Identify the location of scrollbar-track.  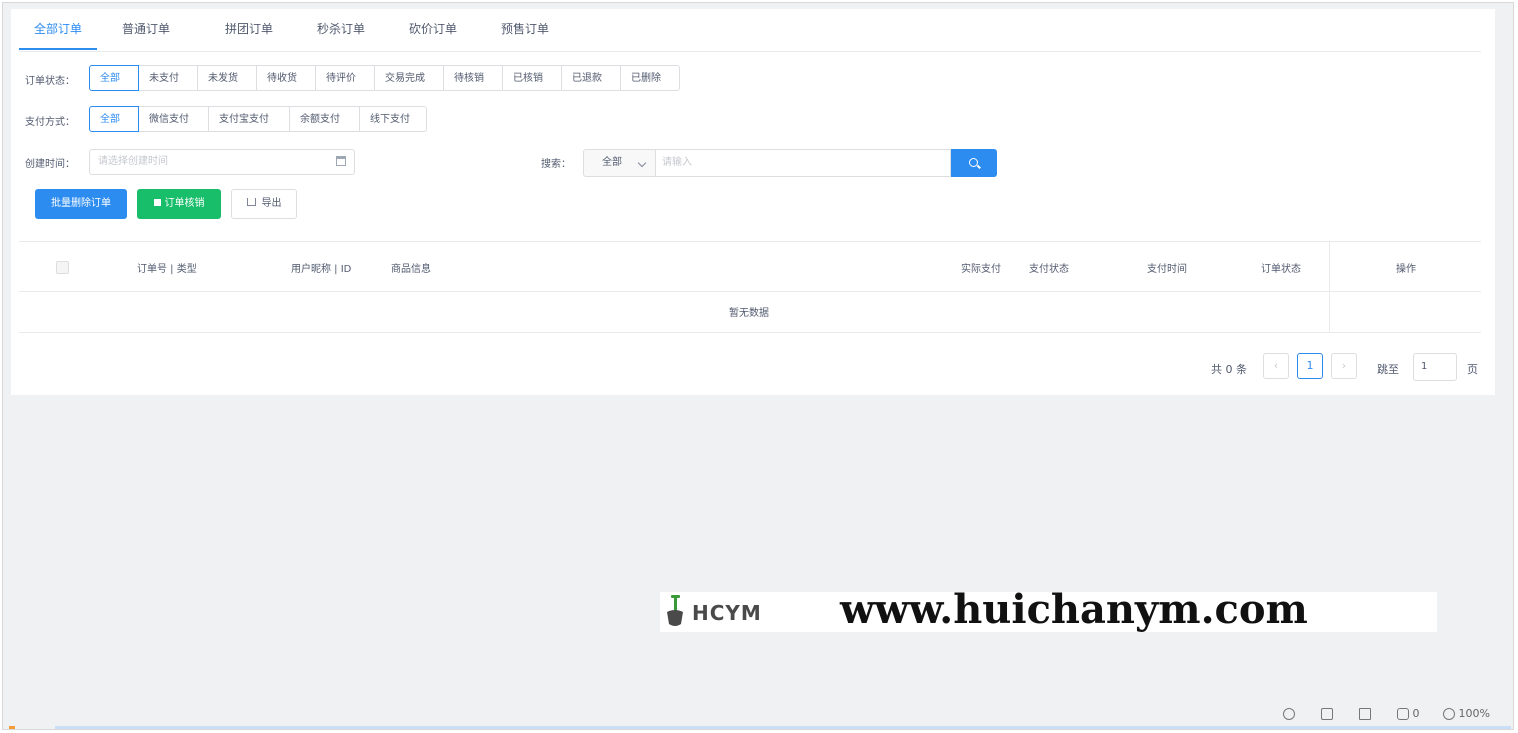
(1505, 355).